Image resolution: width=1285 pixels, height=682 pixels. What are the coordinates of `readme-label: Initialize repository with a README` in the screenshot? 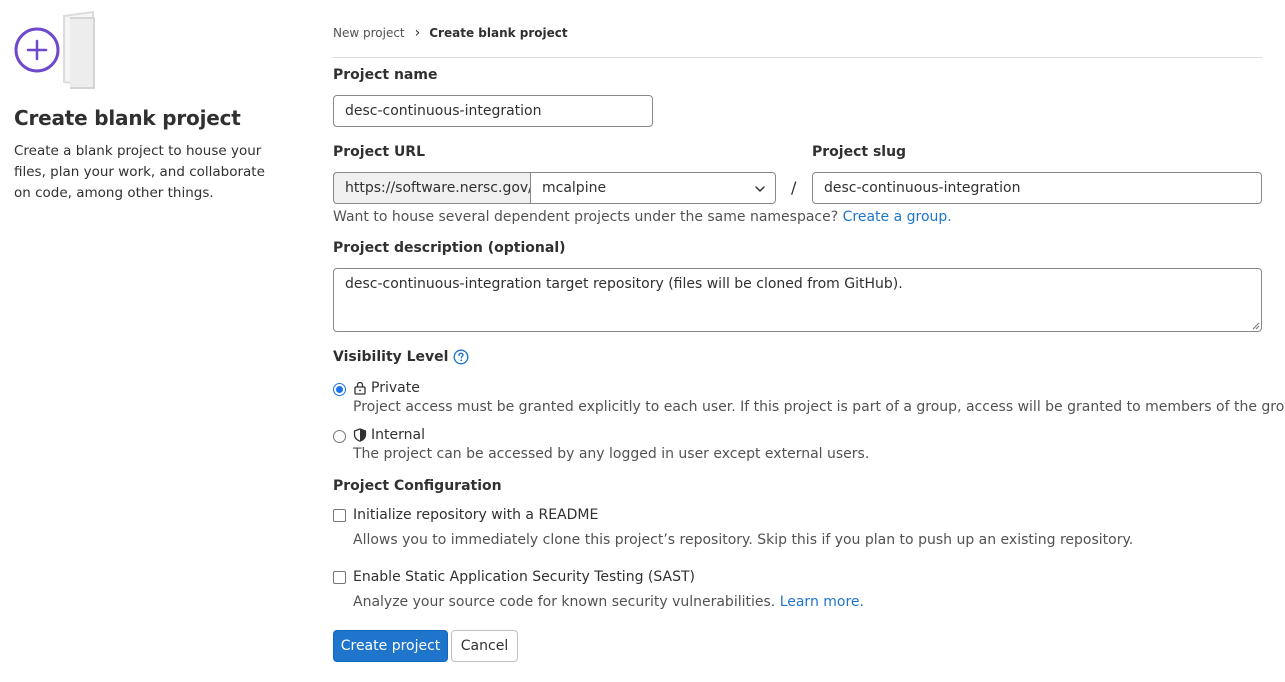 It's located at (475, 515).